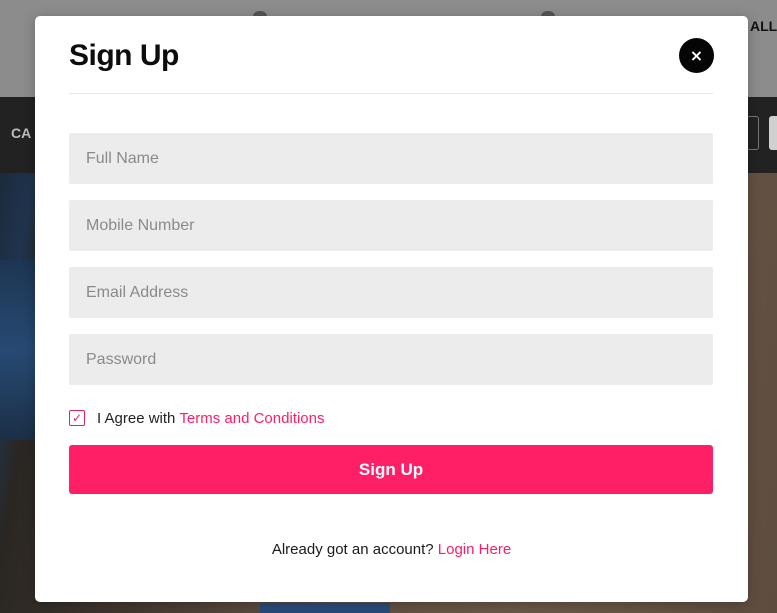  I want to click on header-divider, so click(391, 93).